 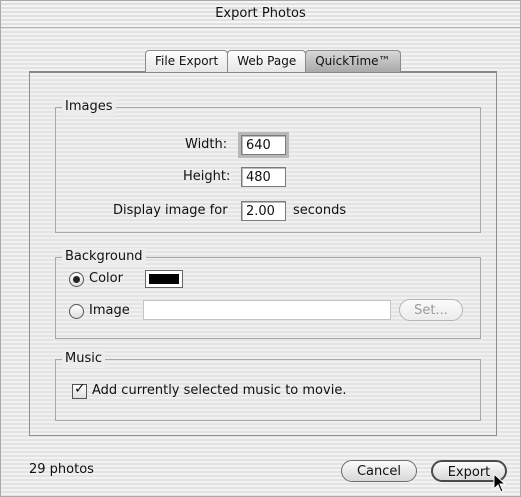 I want to click on height-label: Height:, so click(x=207, y=176).